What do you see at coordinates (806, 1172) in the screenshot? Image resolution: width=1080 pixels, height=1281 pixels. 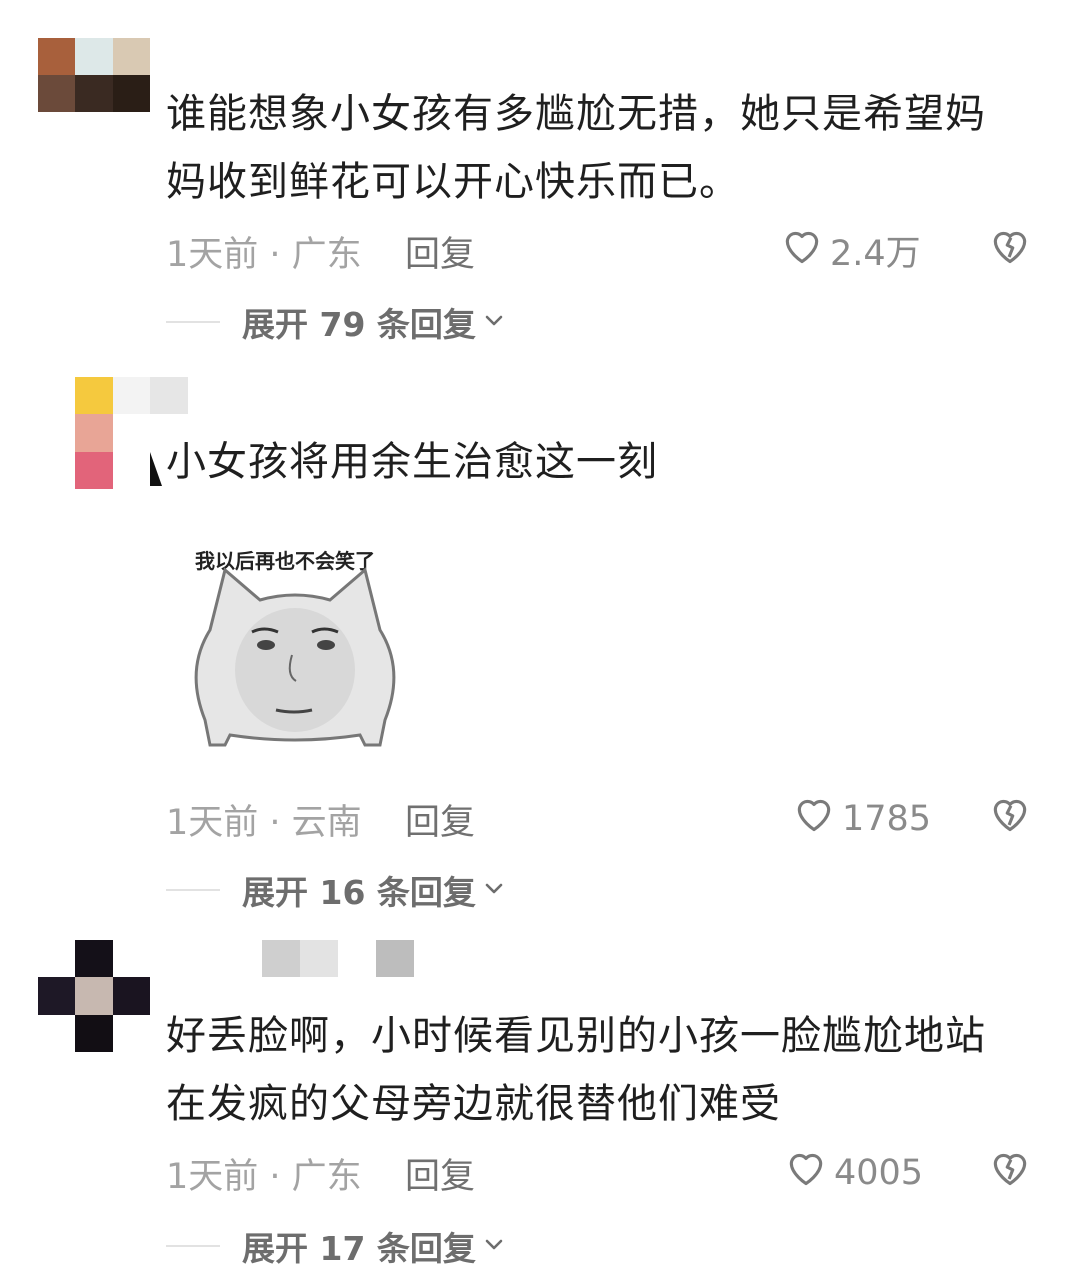 I see `heart-outline-icon` at bounding box center [806, 1172].